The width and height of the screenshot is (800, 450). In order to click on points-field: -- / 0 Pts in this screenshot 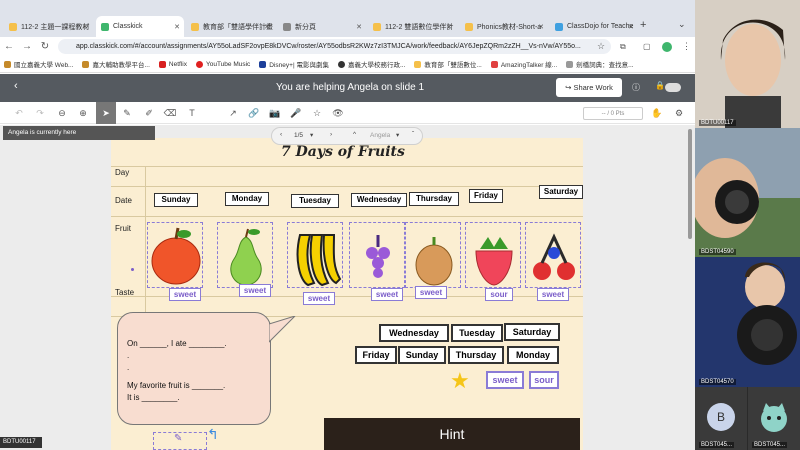, I will do `click(613, 113)`.